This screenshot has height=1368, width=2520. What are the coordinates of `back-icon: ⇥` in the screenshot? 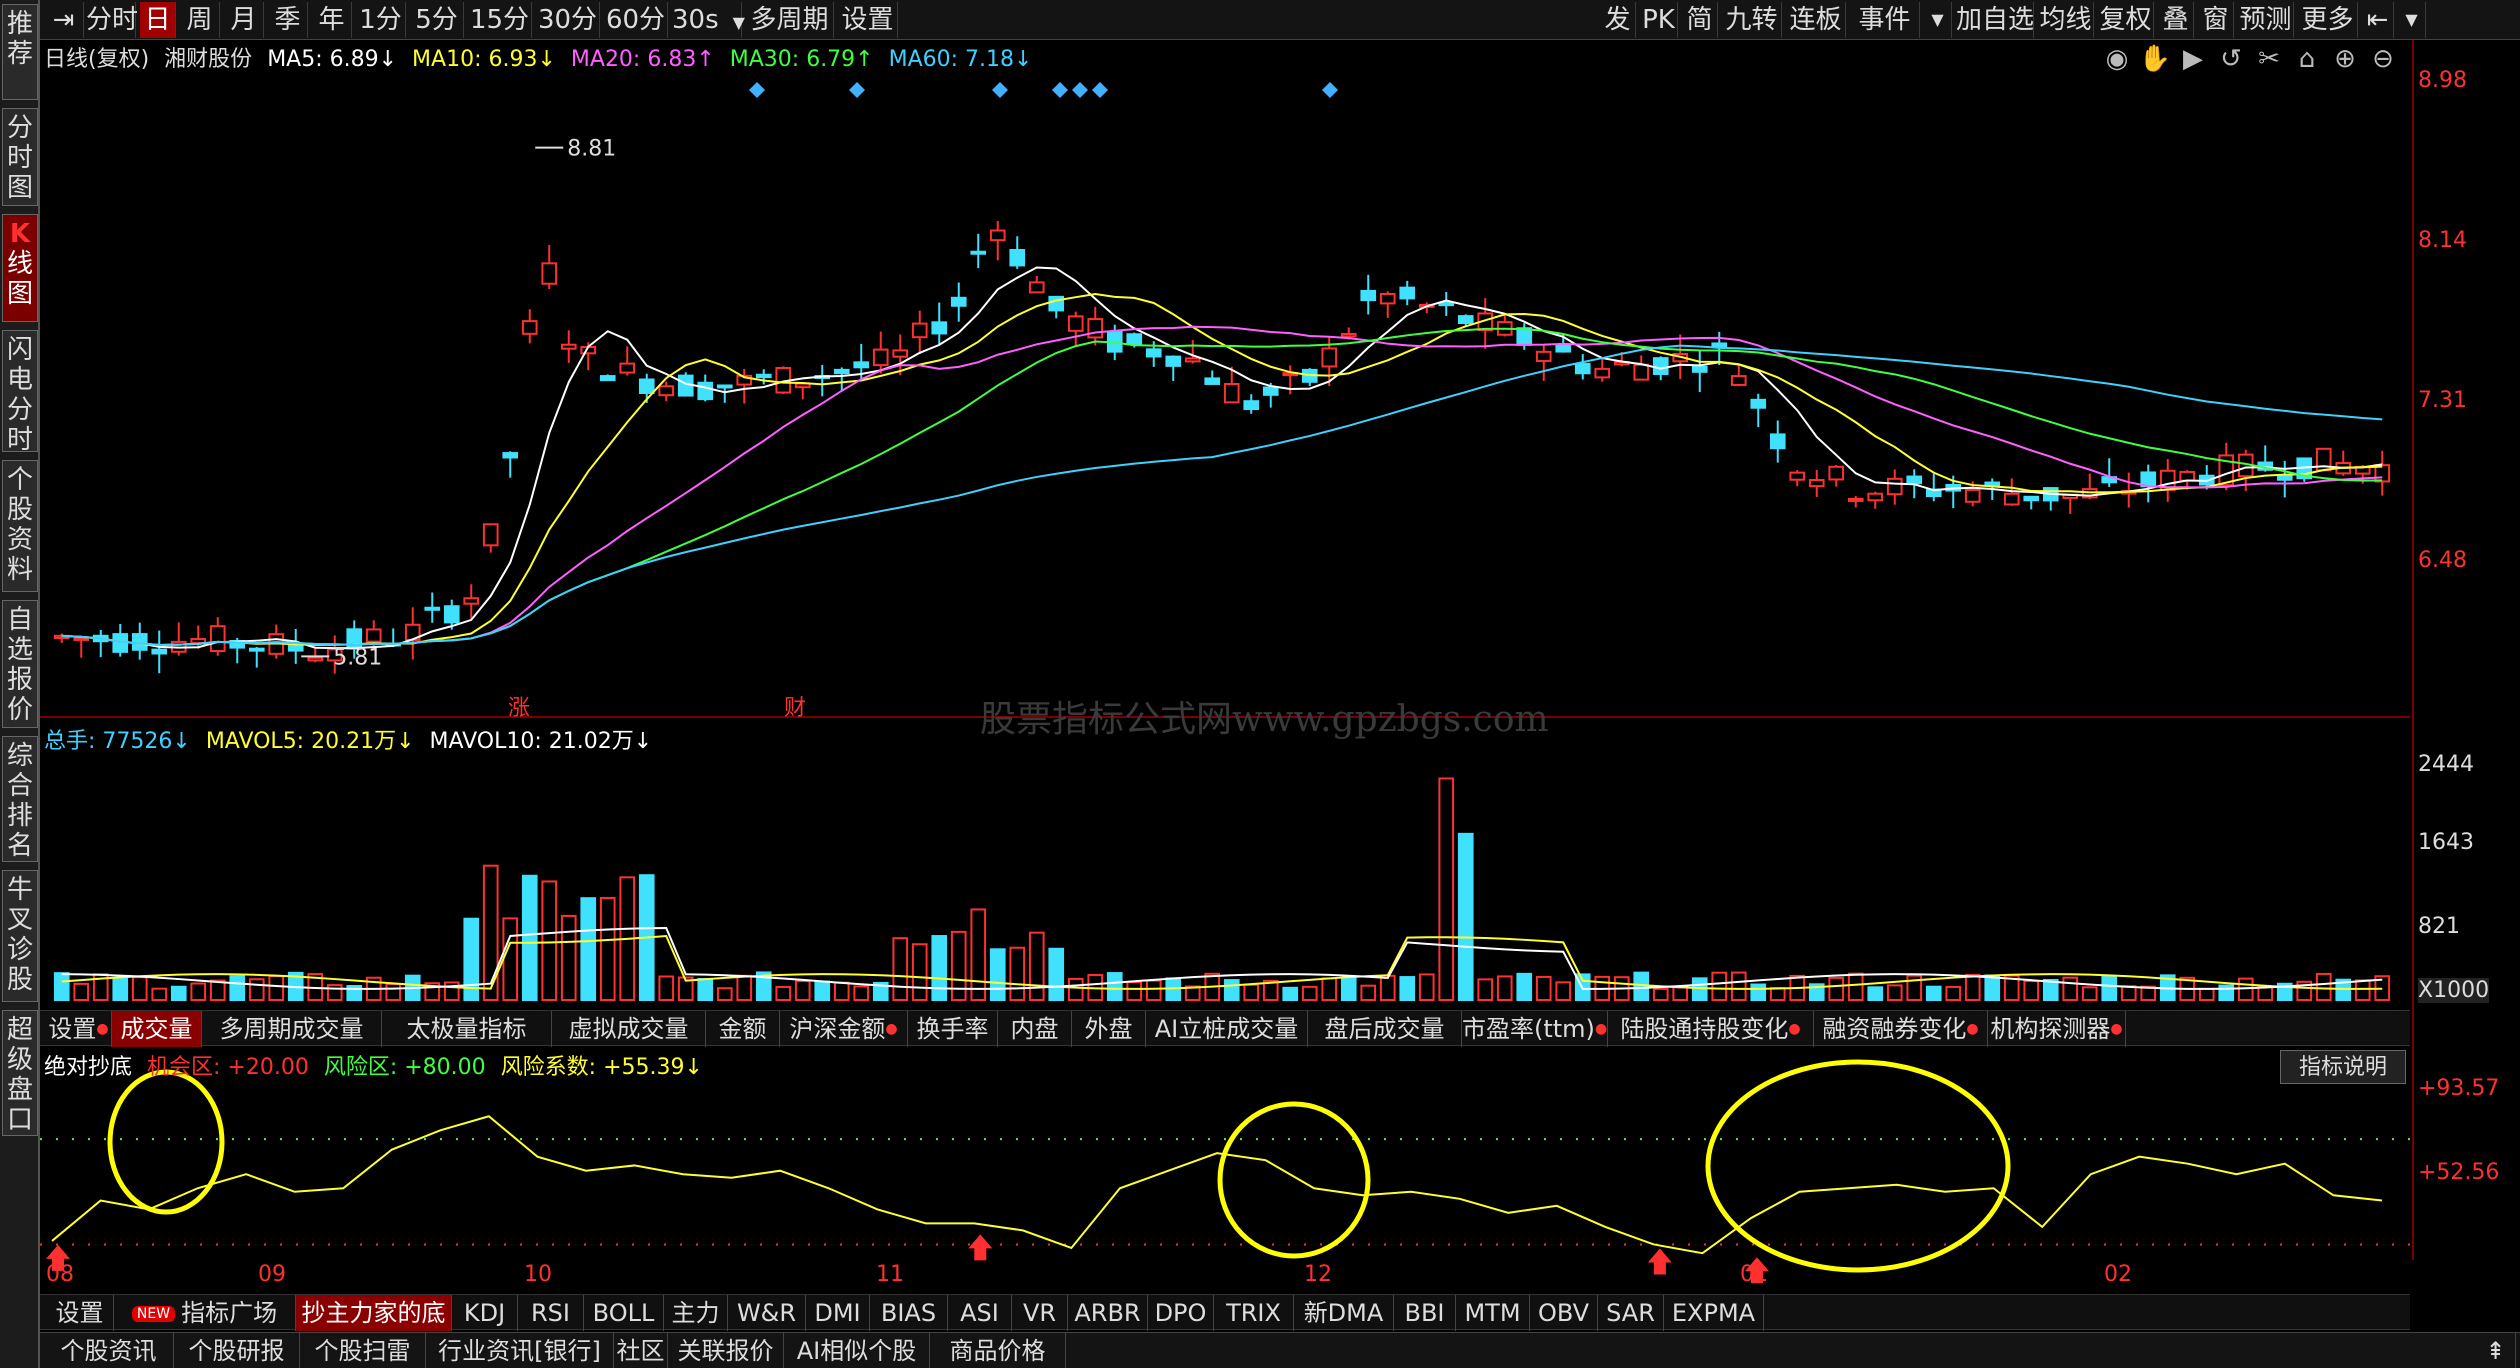 It's located at (64, 20).